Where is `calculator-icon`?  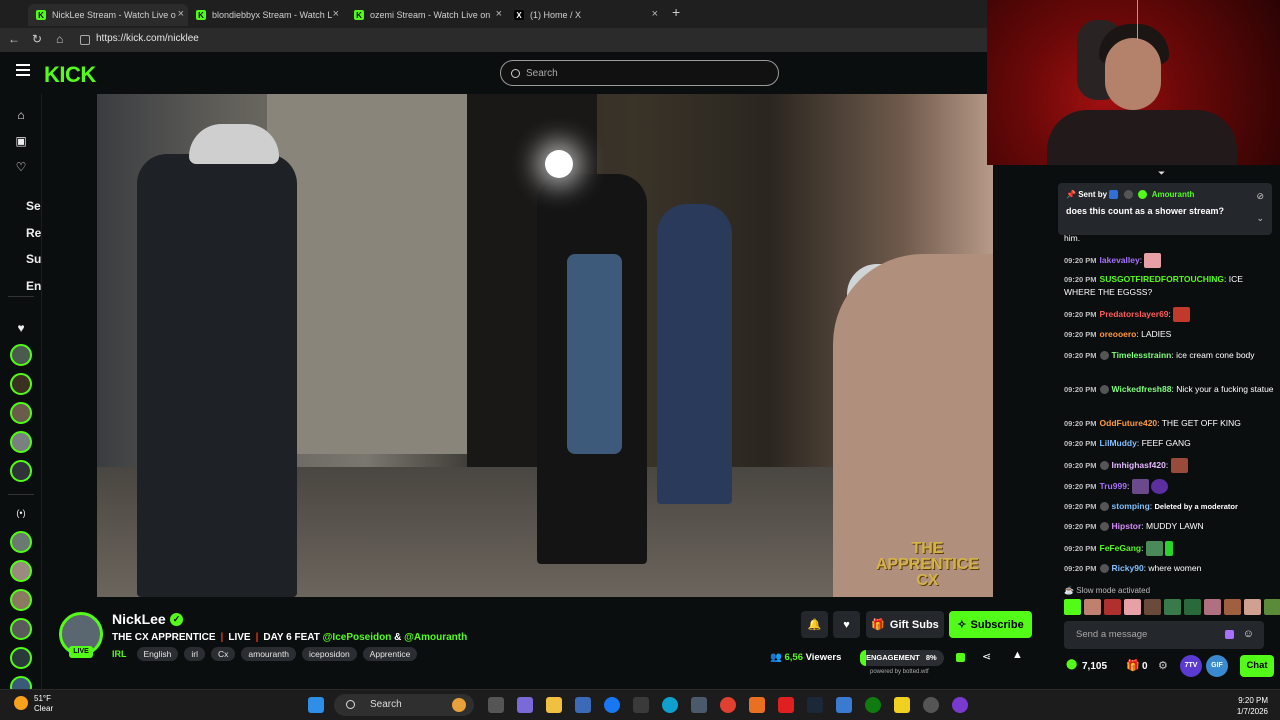 calculator-icon is located at coordinates (699, 705).